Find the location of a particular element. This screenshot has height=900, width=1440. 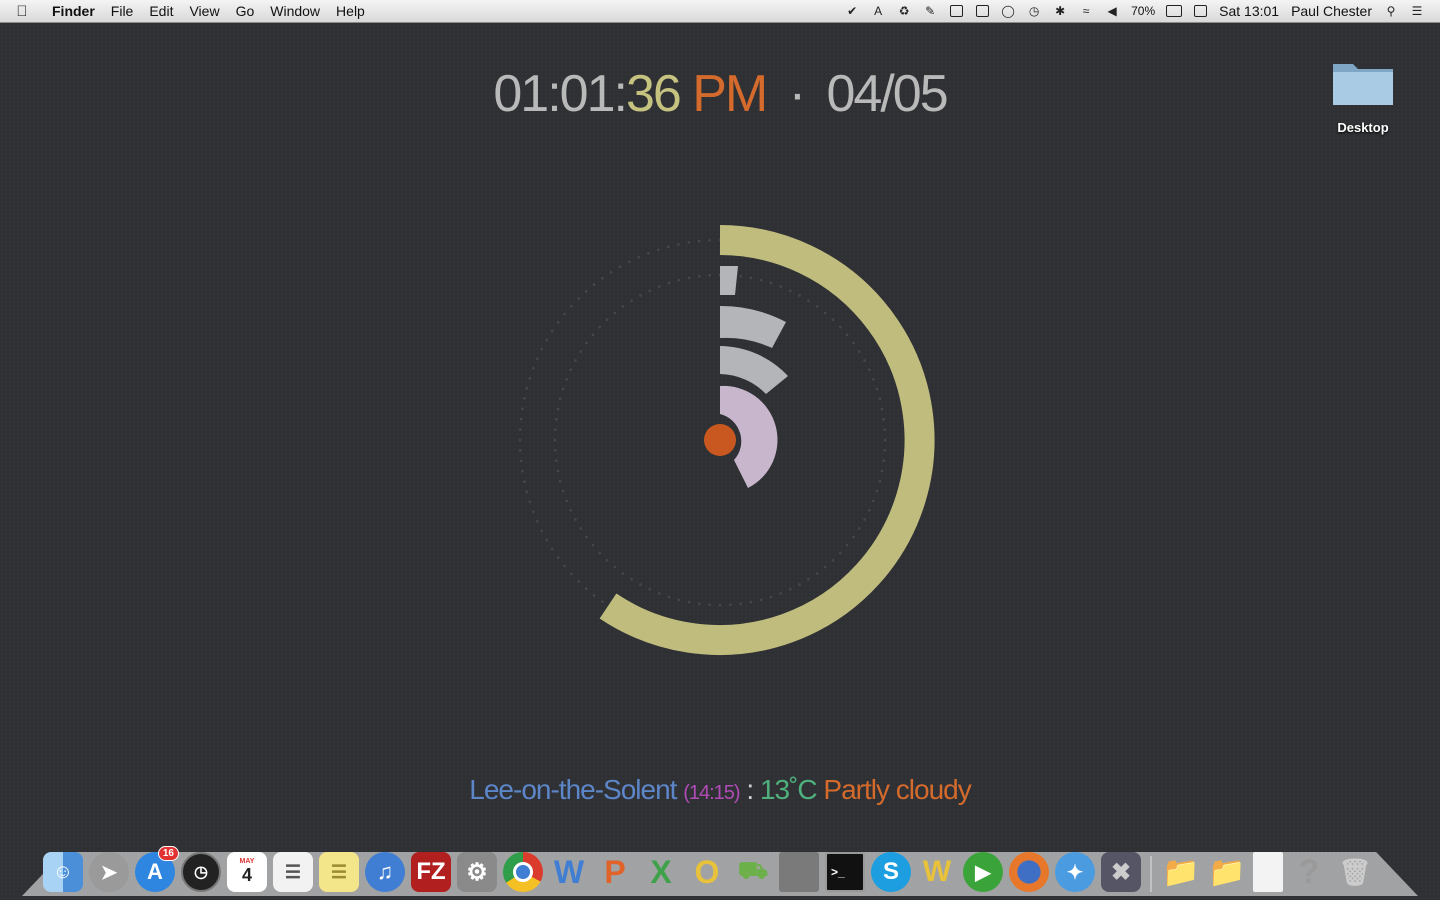

itunes-icon: ♫ is located at coordinates (385, 872).